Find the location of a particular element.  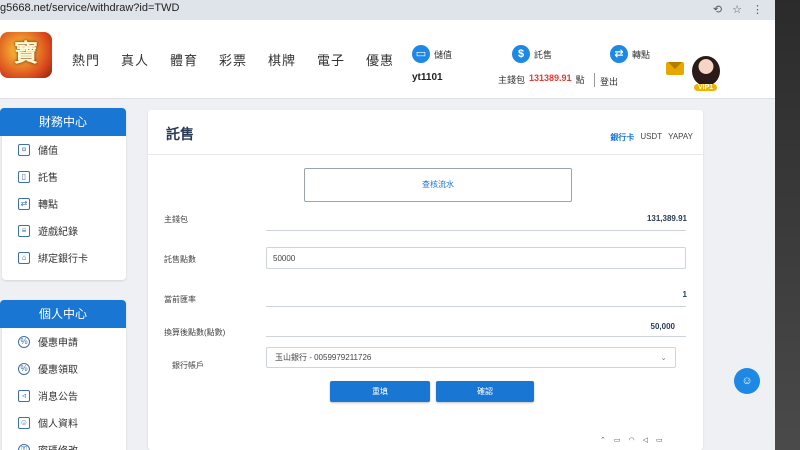

sidebar-item-label: 優惠領取 is located at coordinates (58, 370).